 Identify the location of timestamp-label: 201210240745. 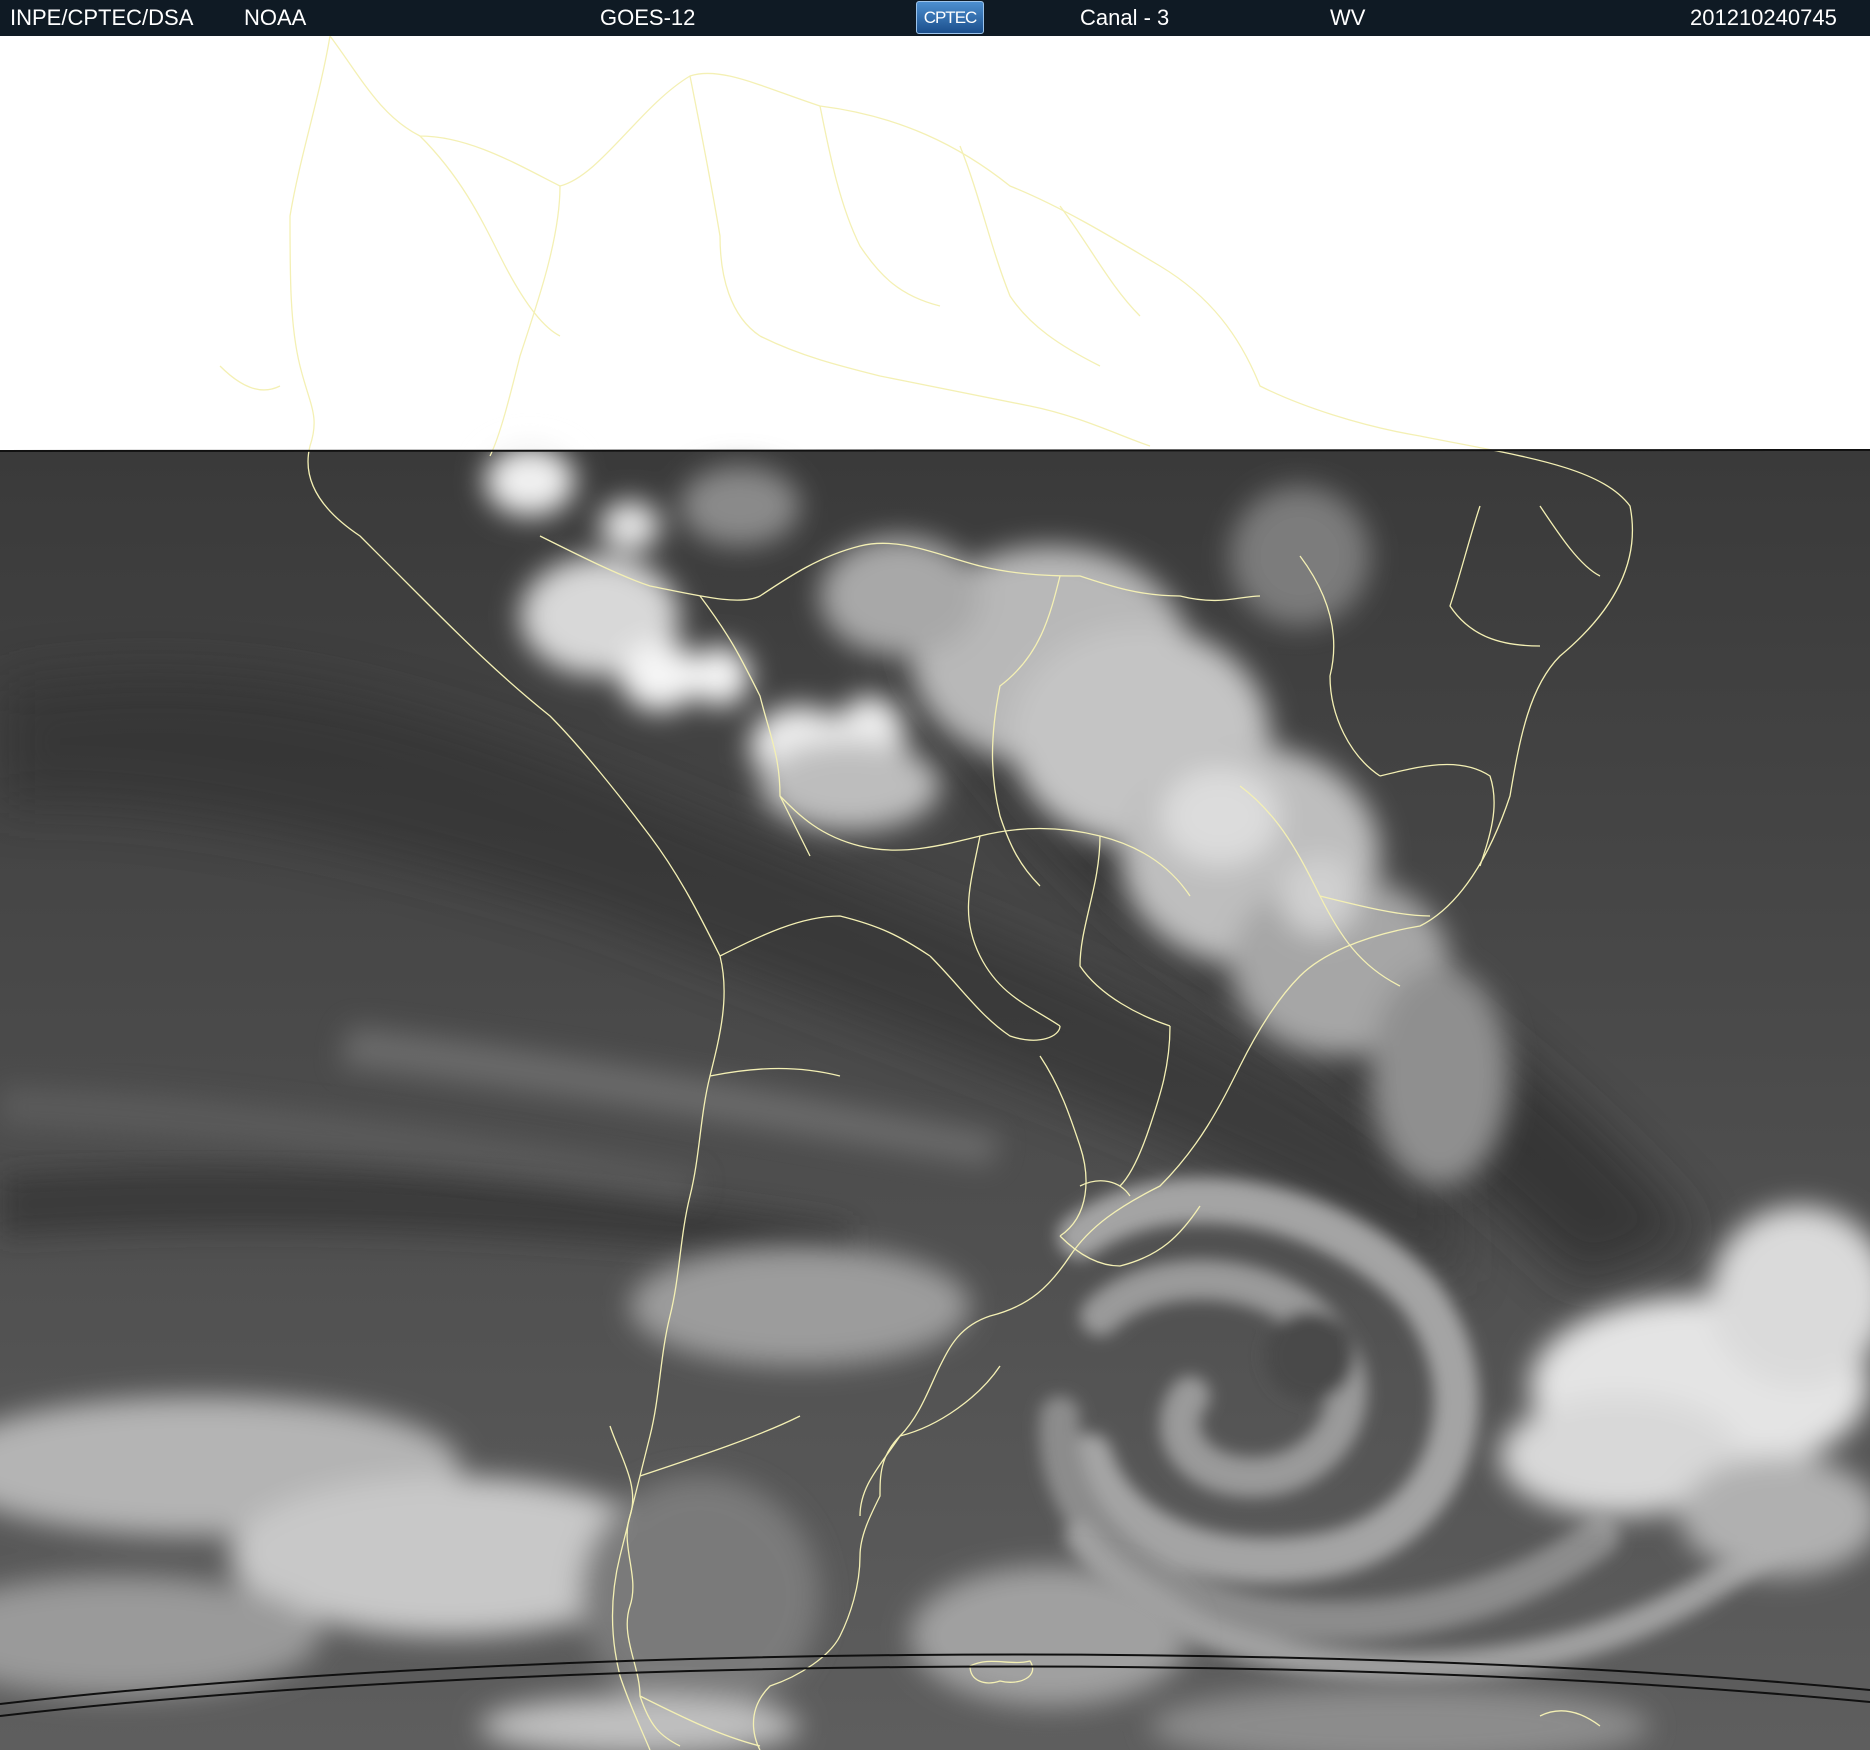
(1763, 17).